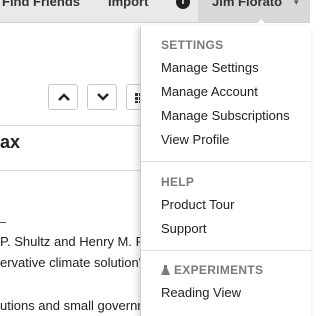 The image size is (320, 316). I want to click on next-button, so click(102, 97).